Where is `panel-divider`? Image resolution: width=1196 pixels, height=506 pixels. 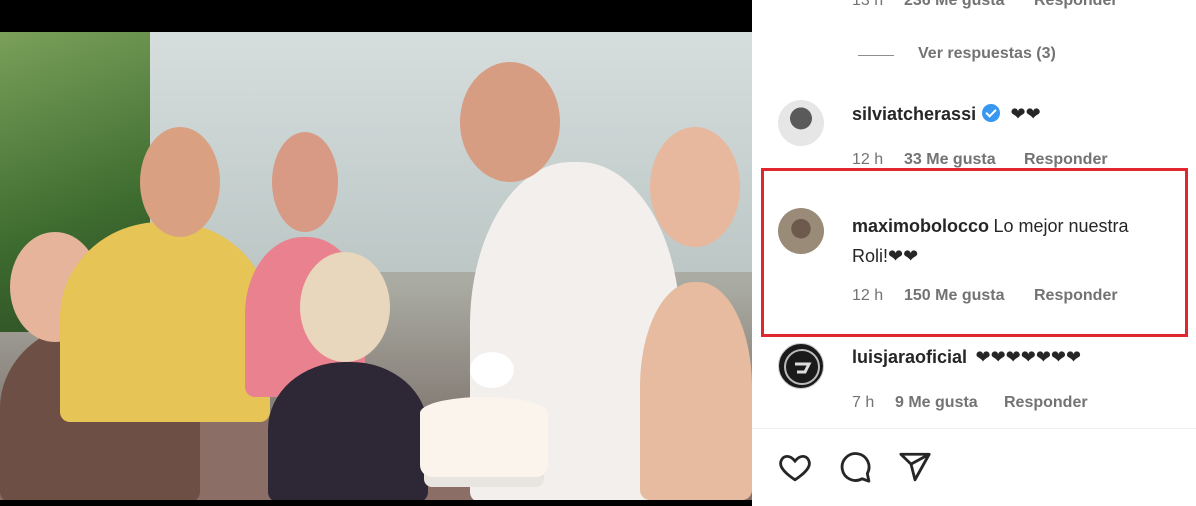 panel-divider is located at coordinates (974, 428).